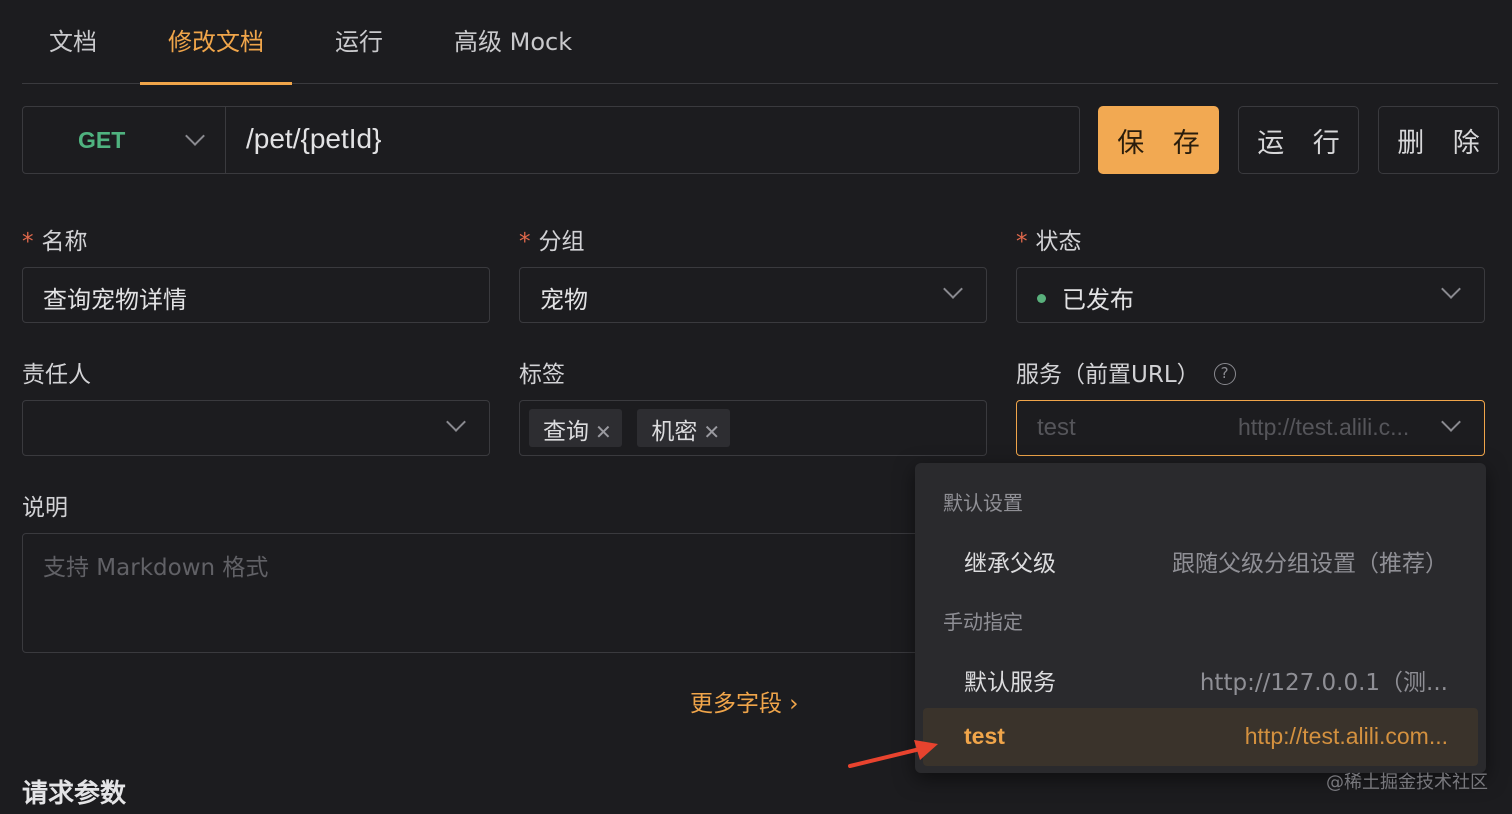 The image size is (1512, 814). Describe the element at coordinates (256, 428) in the screenshot. I see `owner-select` at that location.